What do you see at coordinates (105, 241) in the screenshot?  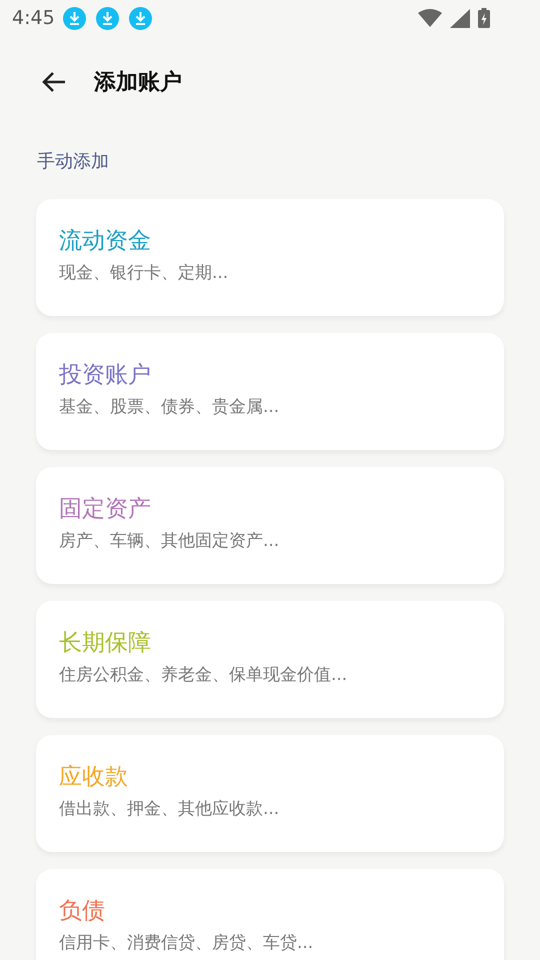 I see `category-title: 流动资金` at bounding box center [105, 241].